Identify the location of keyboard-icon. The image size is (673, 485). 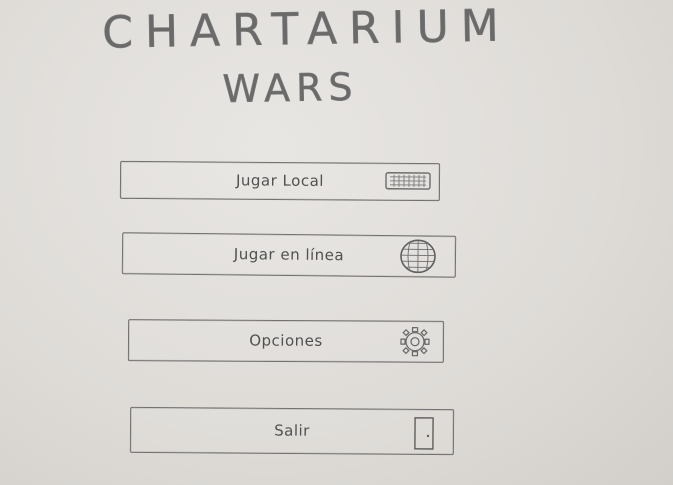
(408, 181).